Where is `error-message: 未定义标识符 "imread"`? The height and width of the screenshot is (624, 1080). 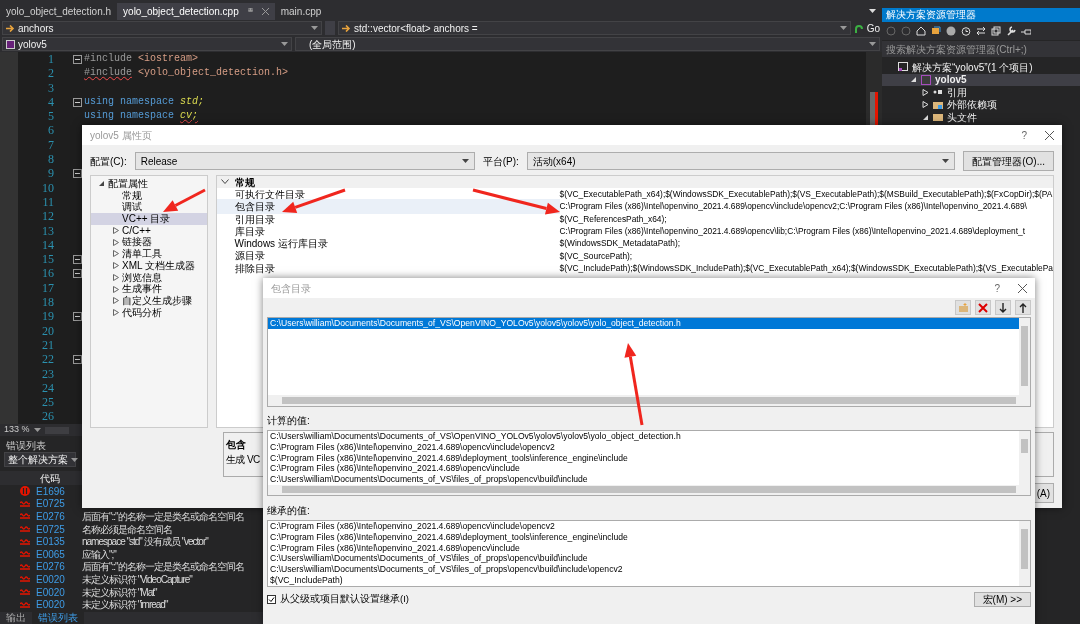
error-message: 未定义标识符 "imread" is located at coordinates (125, 605).